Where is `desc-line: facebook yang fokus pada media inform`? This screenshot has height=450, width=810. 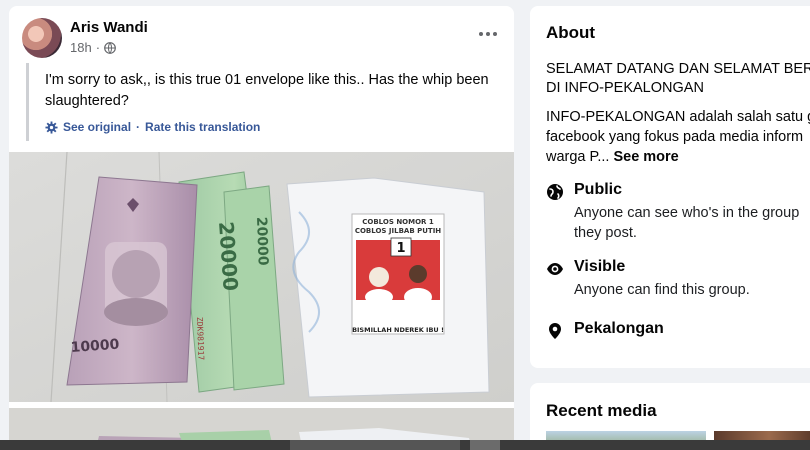 desc-line: facebook yang fokus pada media inform is located at coordinates (675, 137).